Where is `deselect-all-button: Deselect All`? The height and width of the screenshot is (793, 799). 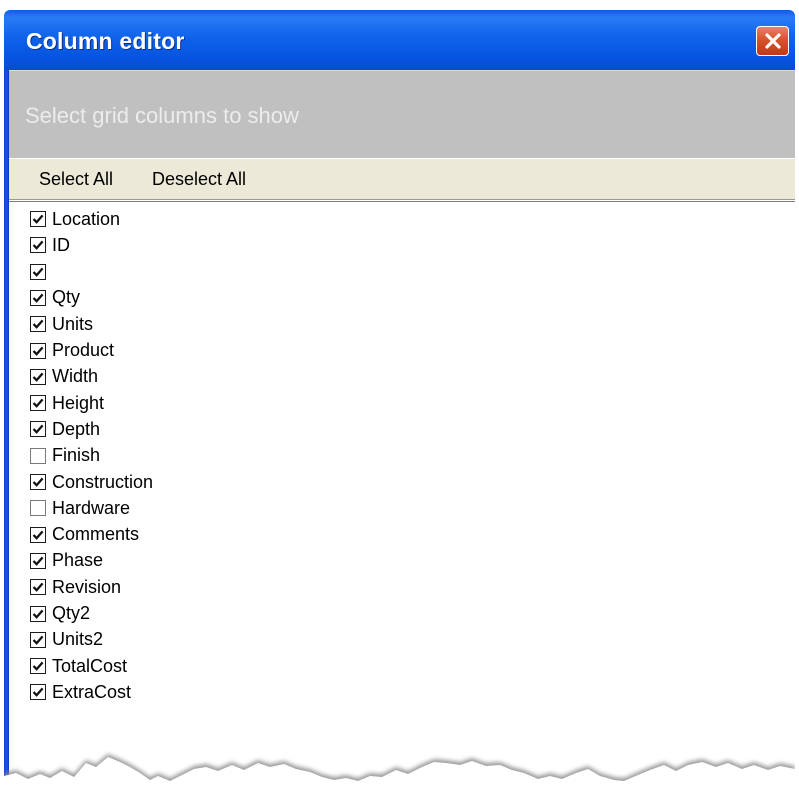 deselect-all-button: Deselect All is located at coordinates (199, 179).